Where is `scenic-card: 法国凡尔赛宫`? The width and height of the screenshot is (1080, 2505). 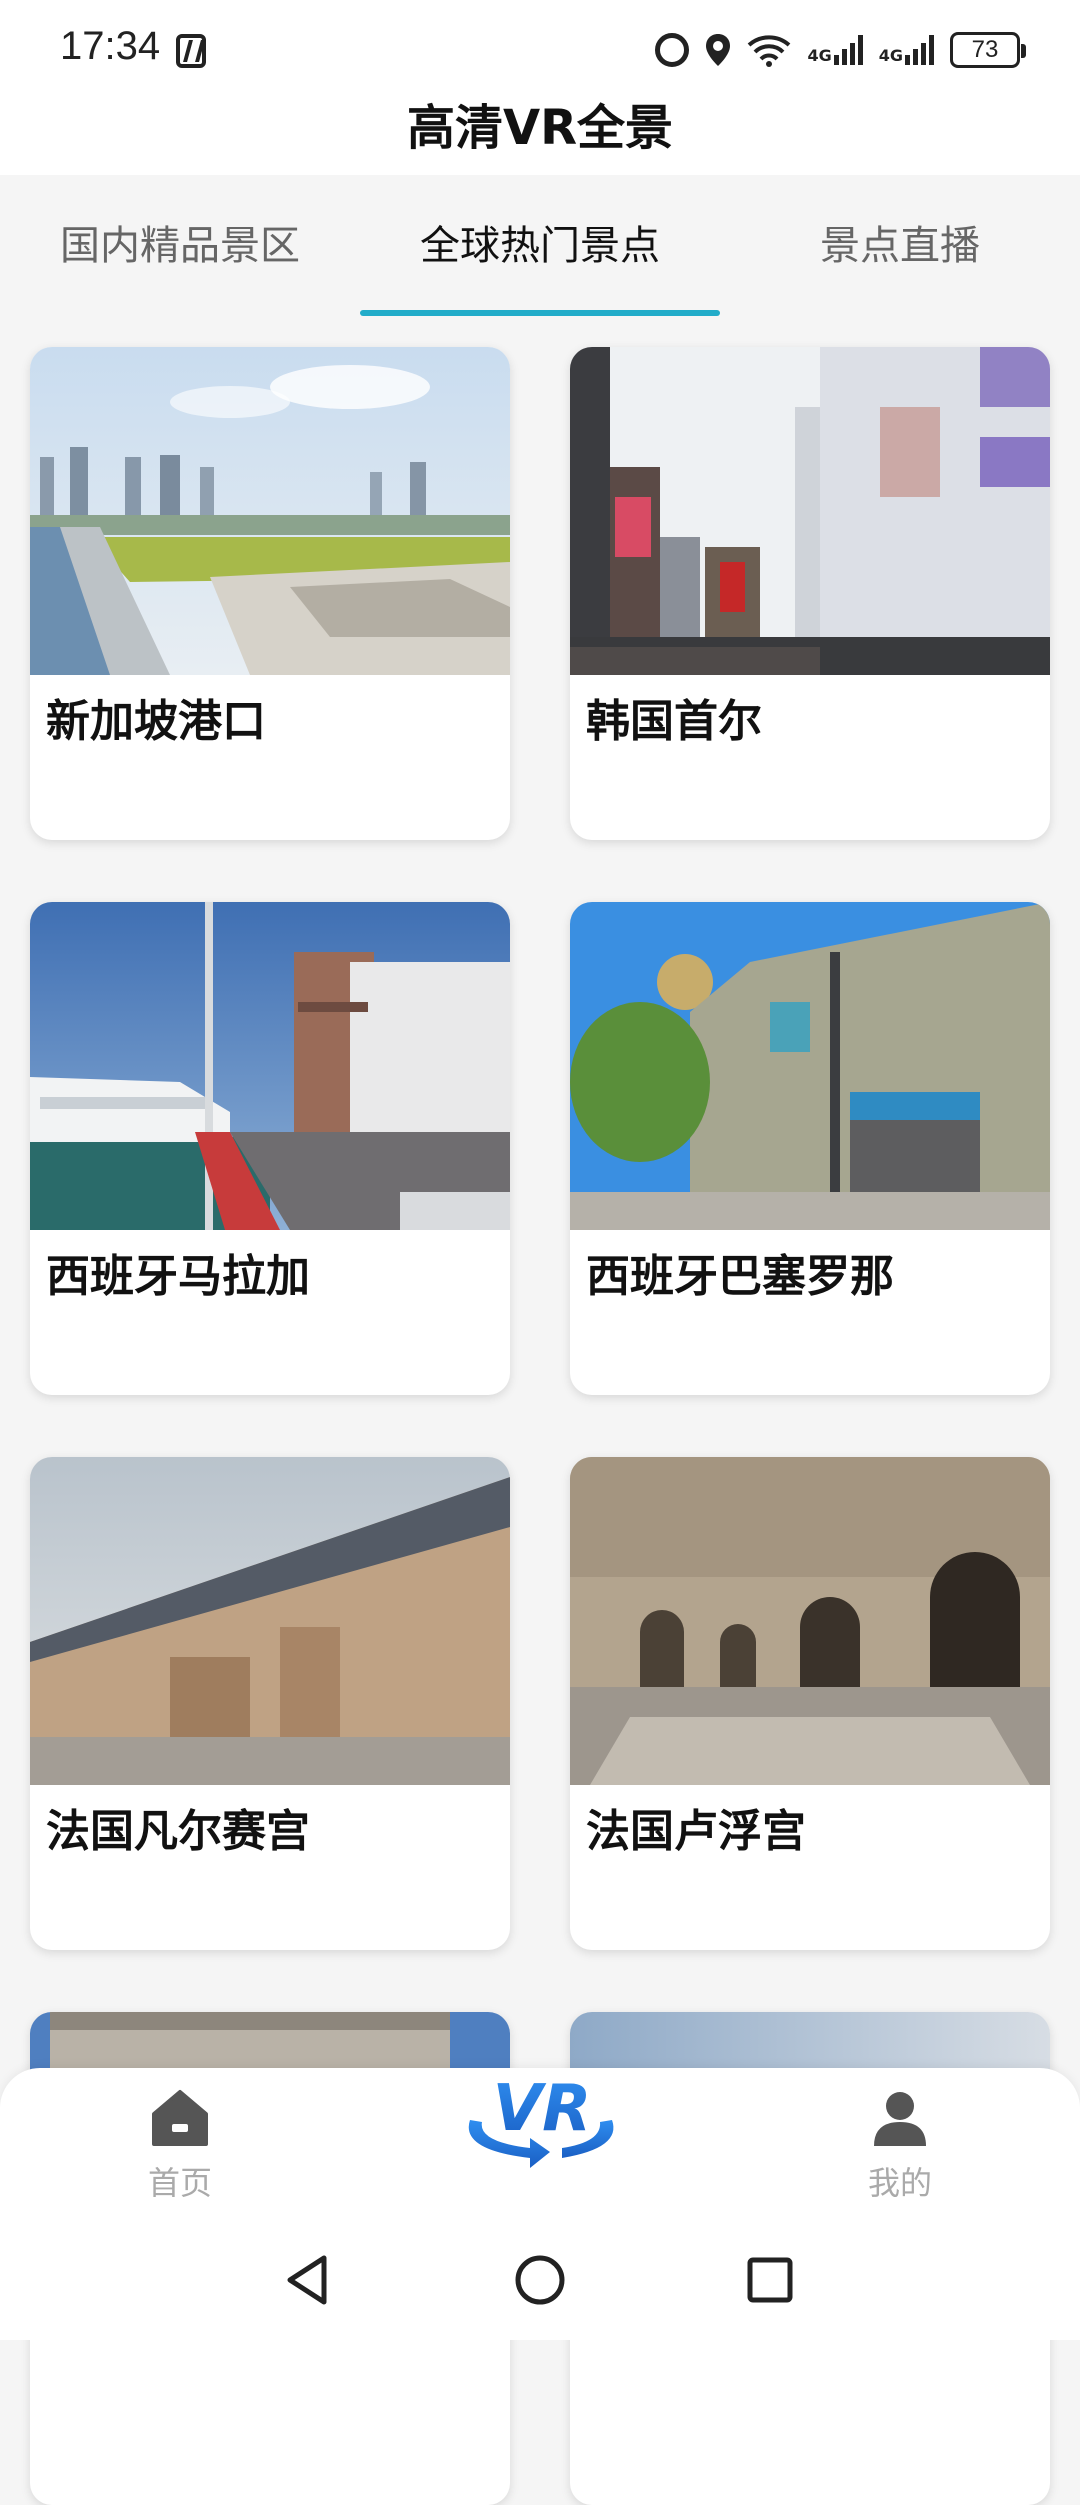
scenic-card: 法国凡尔赛宫 is located at coordinates (270, 1703).